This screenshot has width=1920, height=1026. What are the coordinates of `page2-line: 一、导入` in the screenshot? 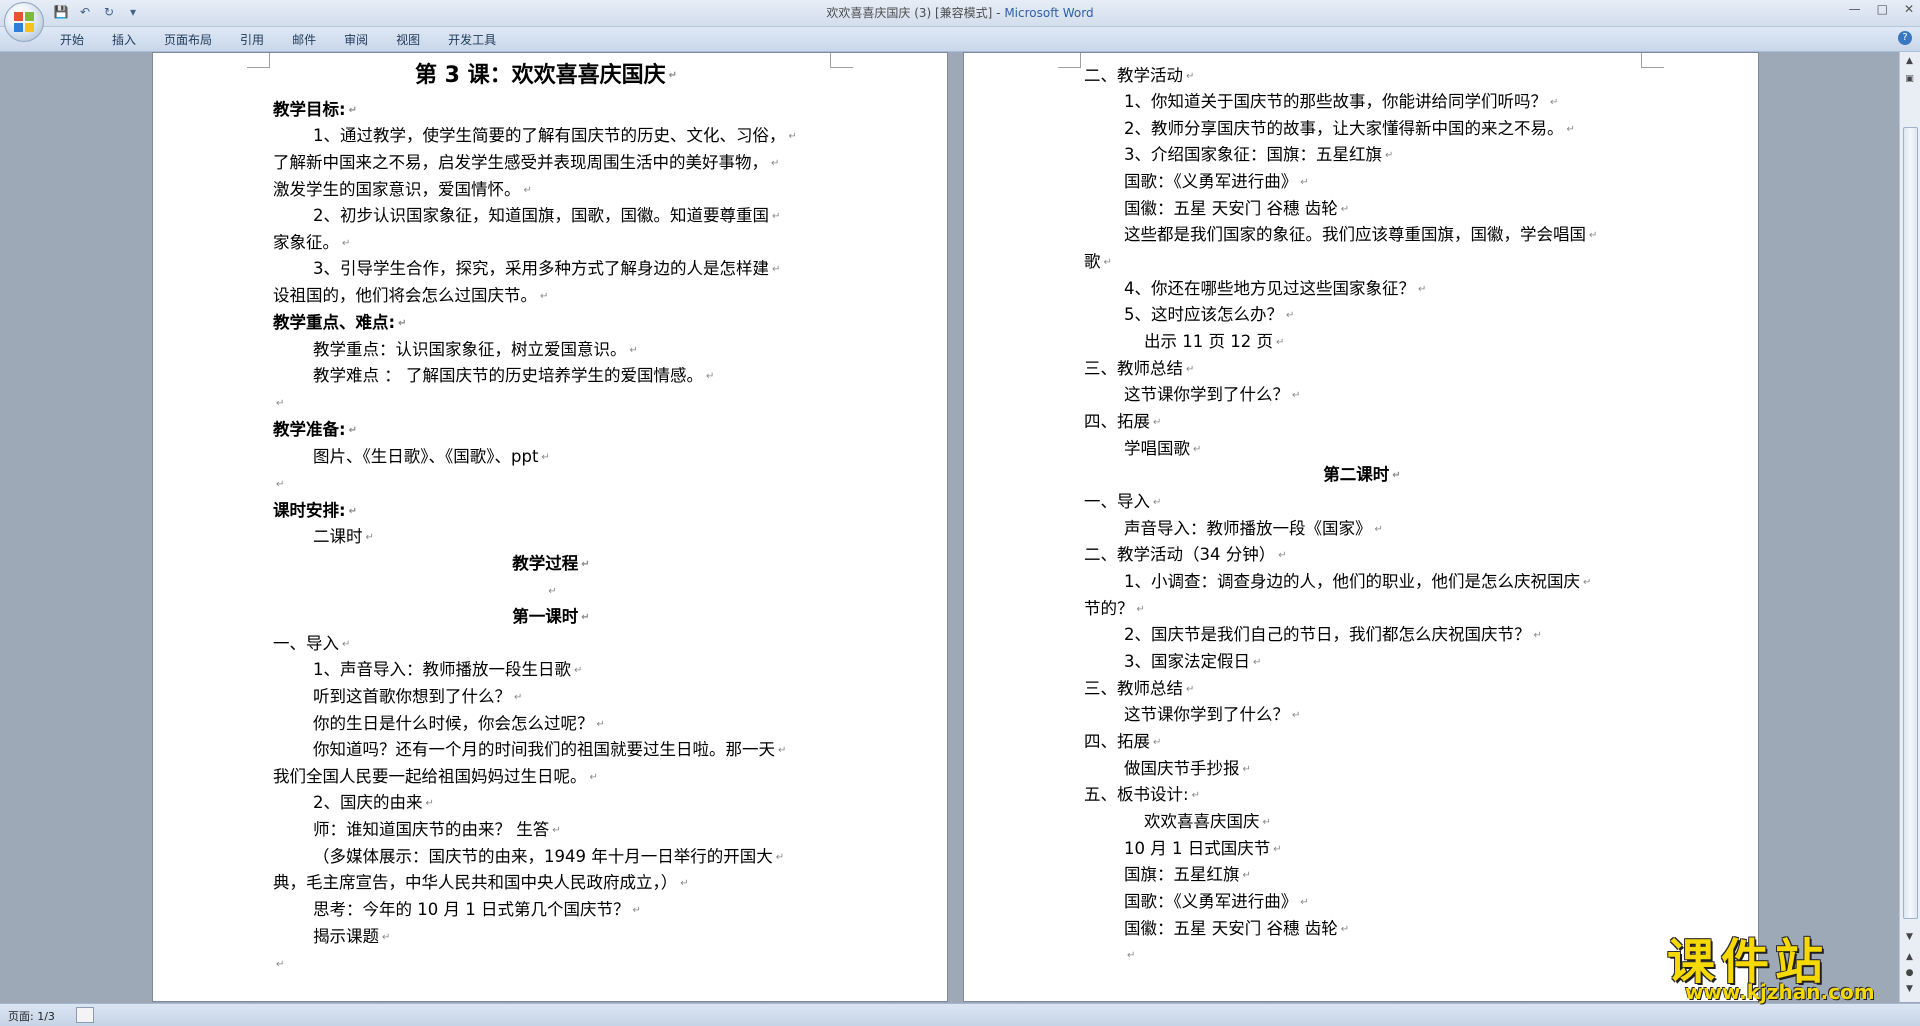 It's located at (1122, 502).